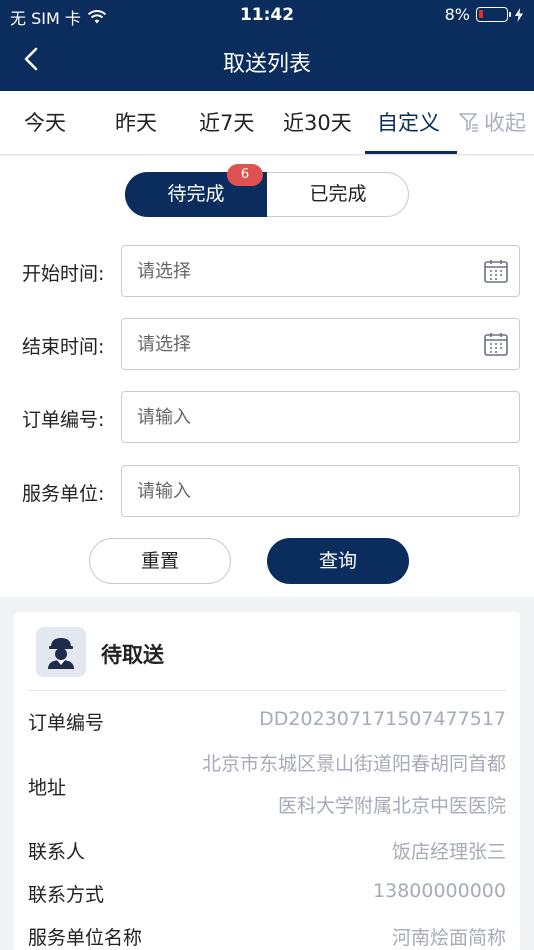 This screenshot has width=534, height=950. I want to click on phone-value: 13800000000, so click(439, 891).